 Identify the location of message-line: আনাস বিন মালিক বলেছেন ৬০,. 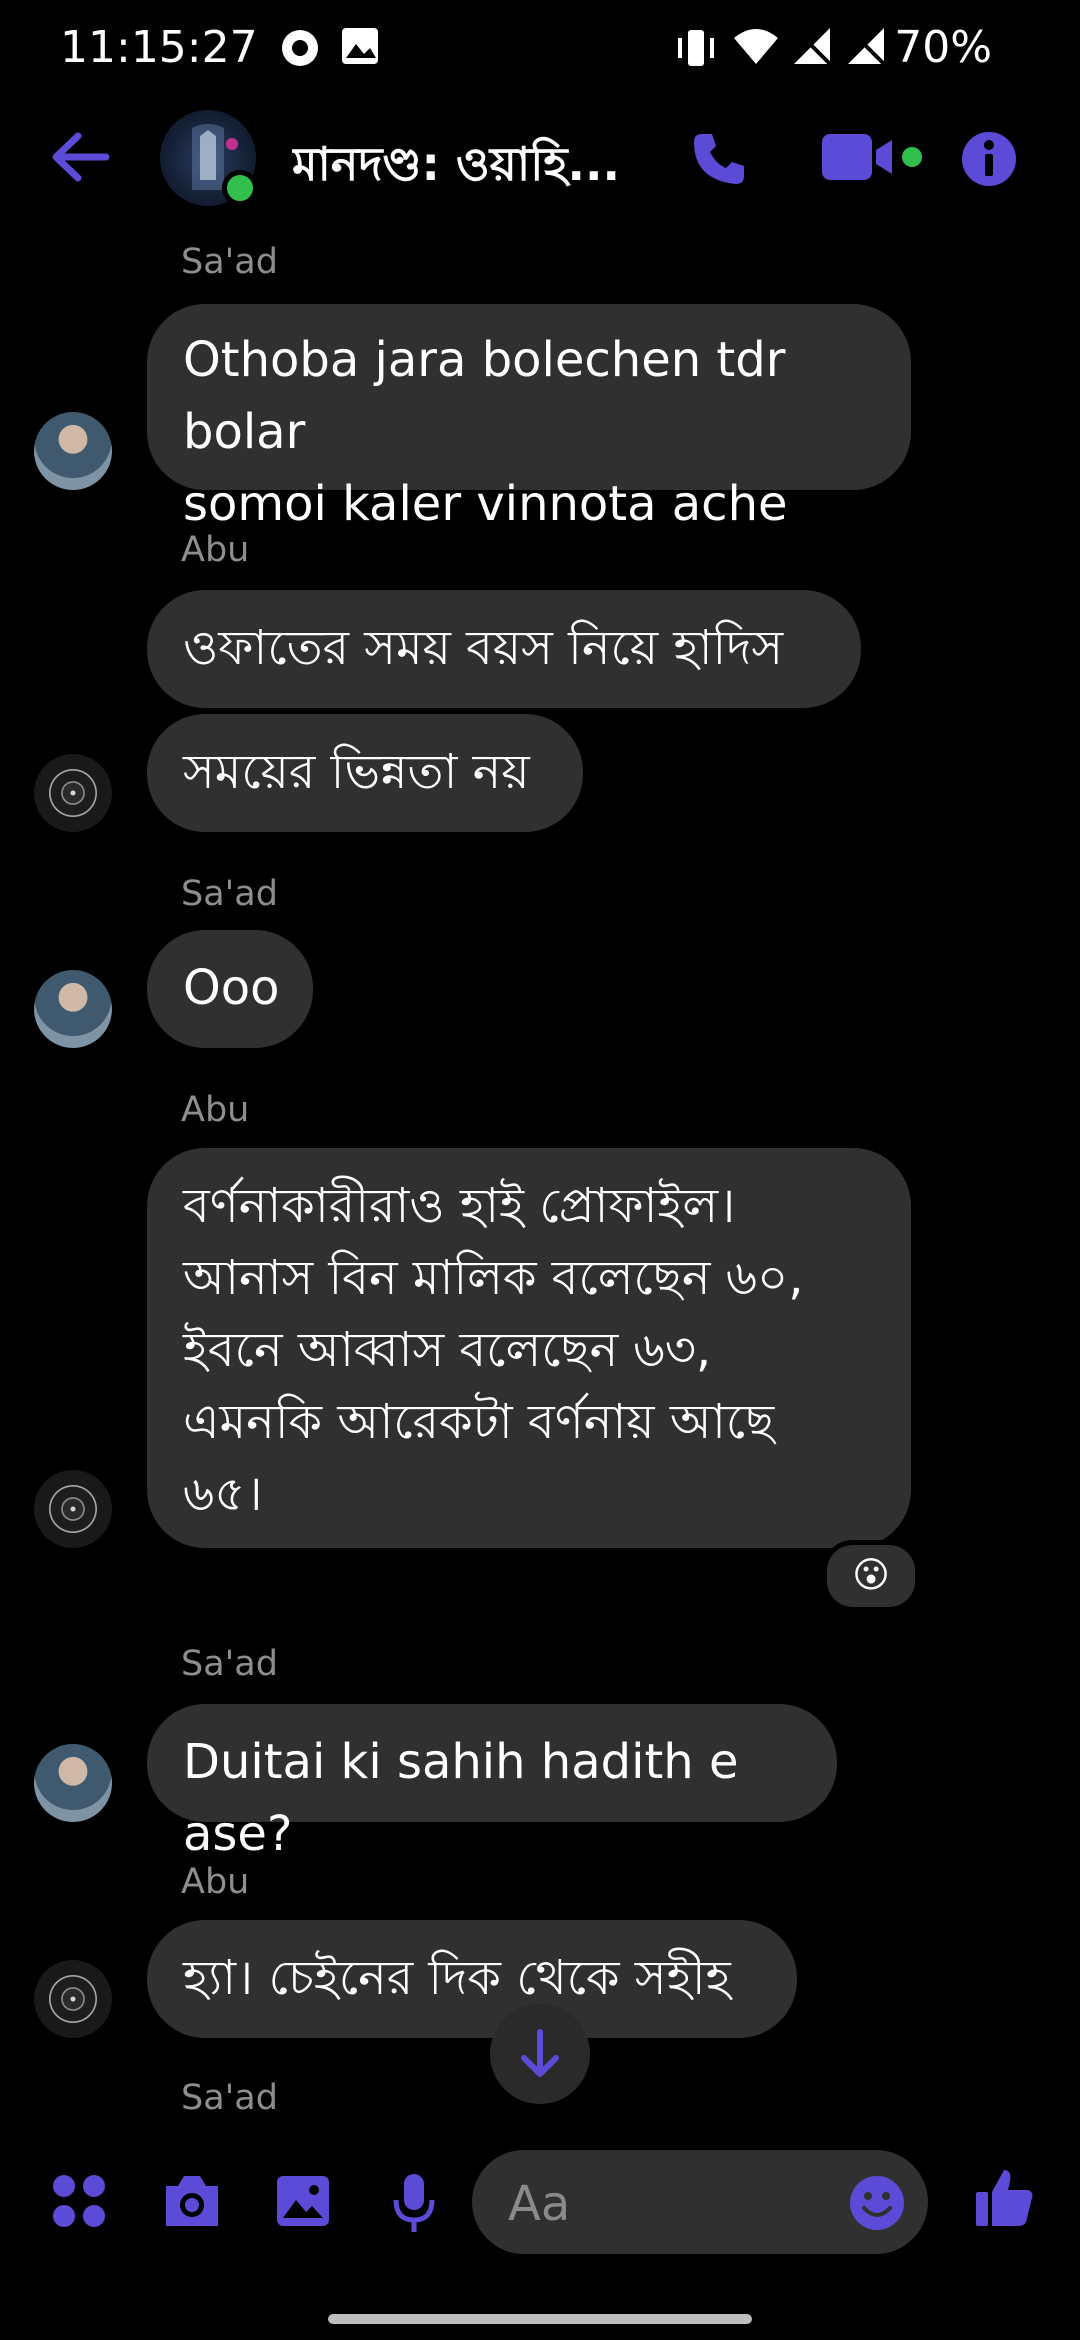
(493, 1278).